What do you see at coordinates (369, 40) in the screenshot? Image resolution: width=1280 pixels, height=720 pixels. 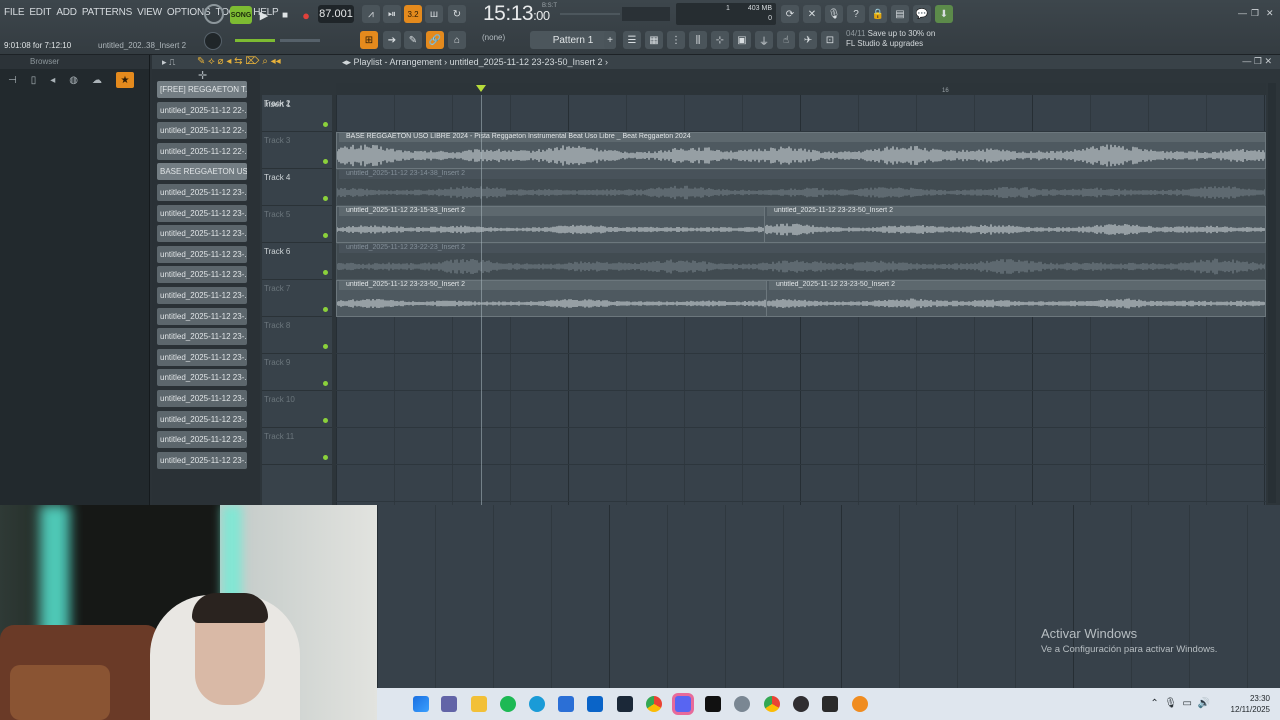 I see `snap-icon: ⊞` at bounding box center [369, 40].